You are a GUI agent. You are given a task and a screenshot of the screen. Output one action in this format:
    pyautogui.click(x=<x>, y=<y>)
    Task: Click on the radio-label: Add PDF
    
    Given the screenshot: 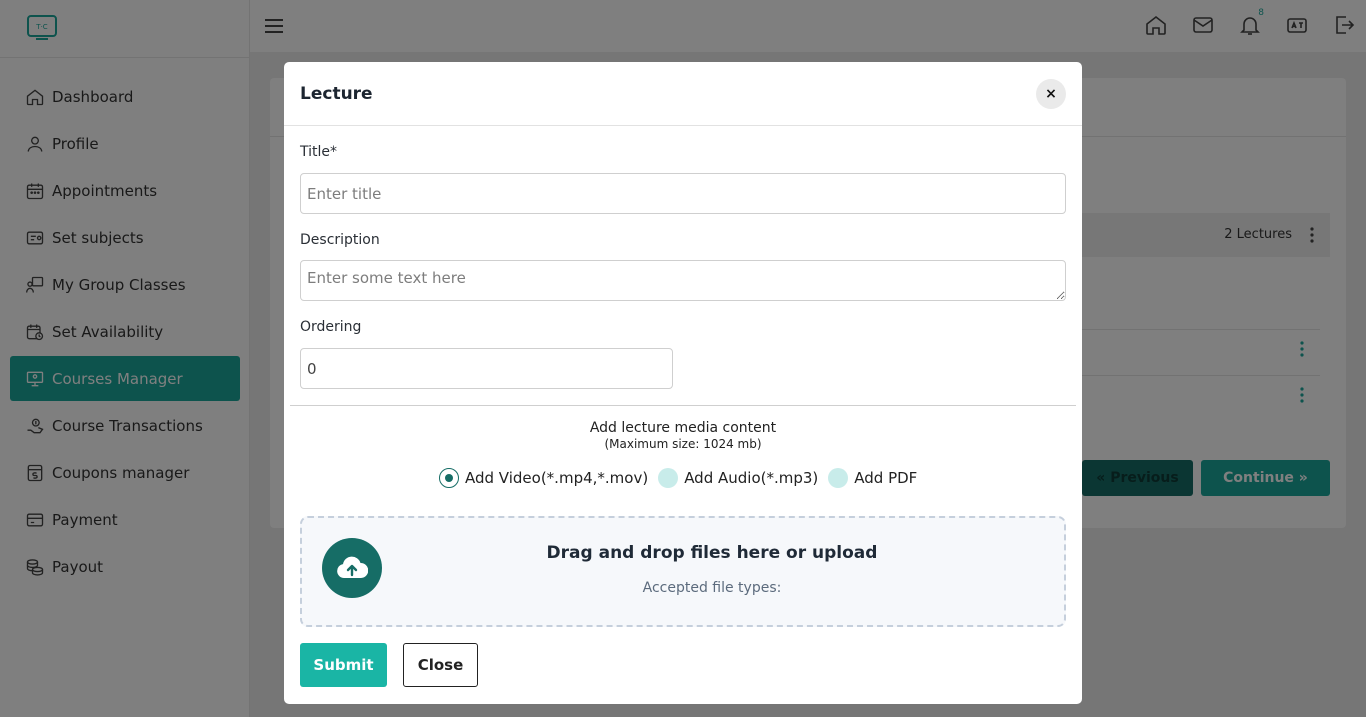 What is the action you would take?
    pyautogui.click(x=886, y=478)
    